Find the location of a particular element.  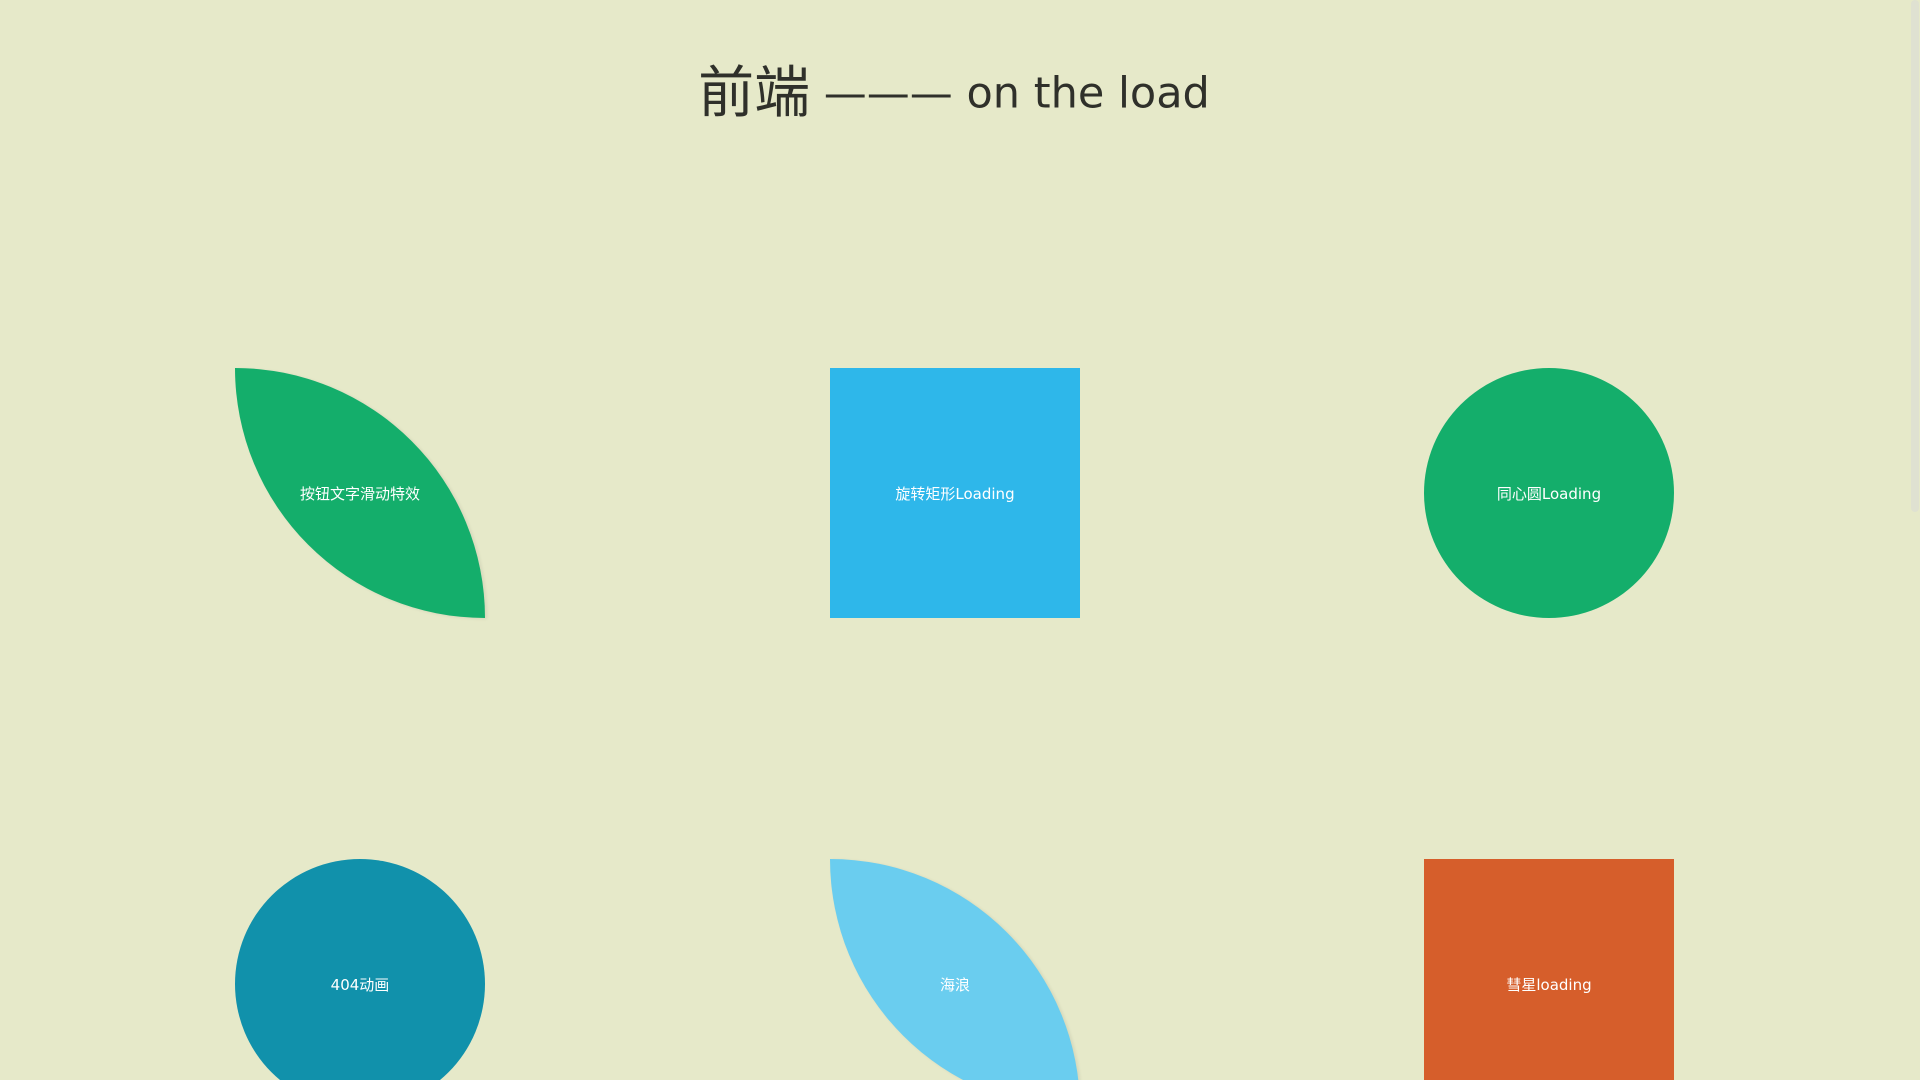

page-title-english: ——— on the load is located at coordinates (1010, 93).